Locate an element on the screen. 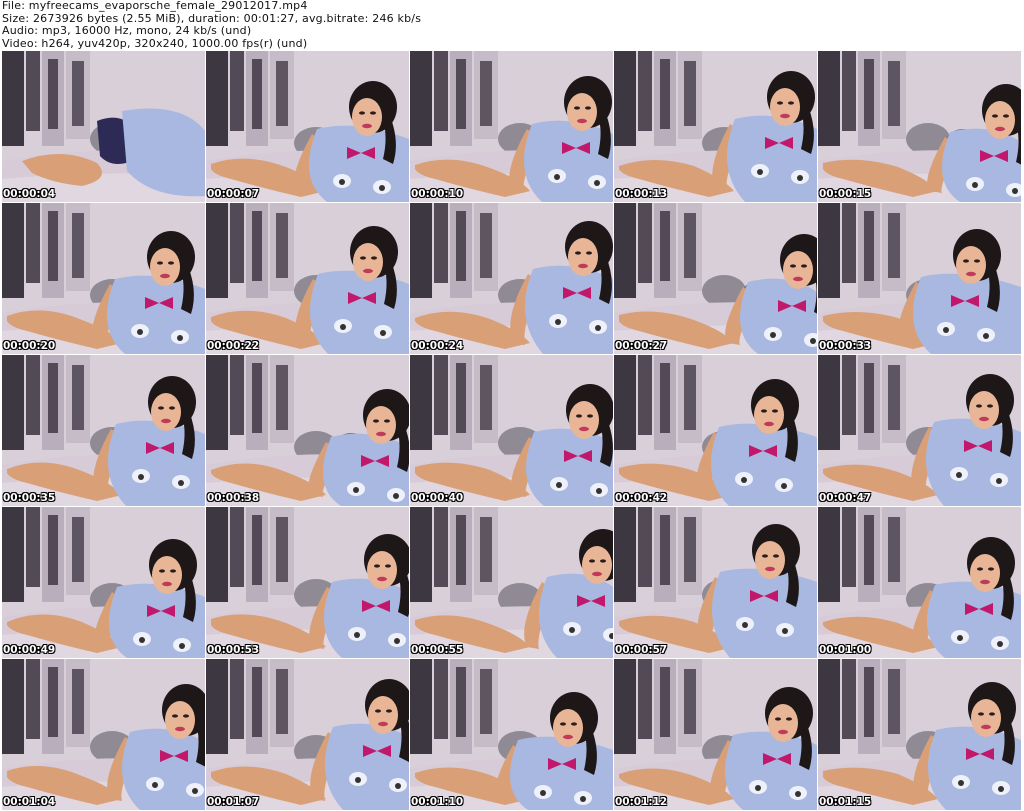  video-thumbnail: 00:00:15 is located at coordinates (919, 126).